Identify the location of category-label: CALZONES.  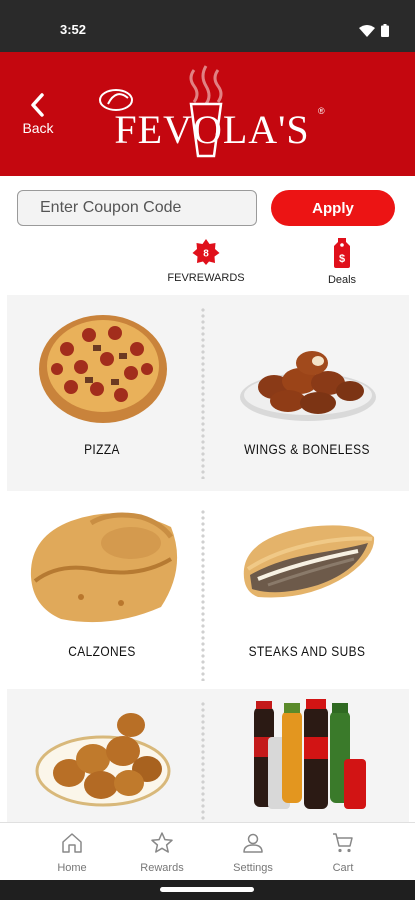
(102, 651).